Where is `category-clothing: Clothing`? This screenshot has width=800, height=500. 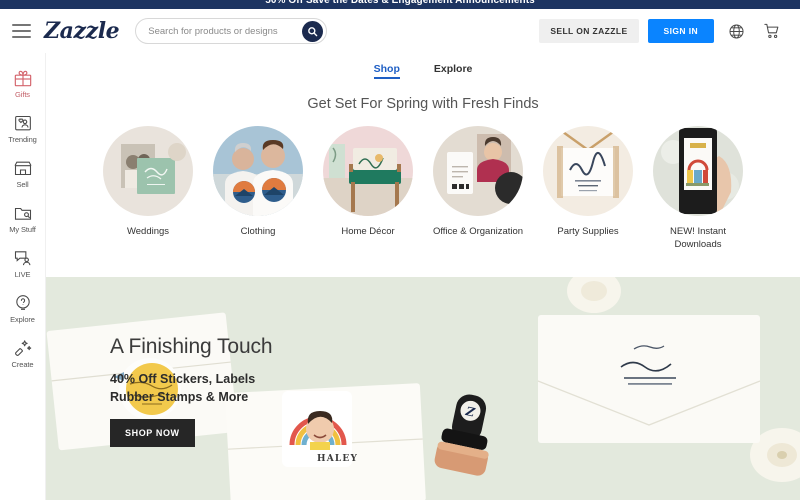 category-clothing: Clothing is located at coordinates (258, 188).